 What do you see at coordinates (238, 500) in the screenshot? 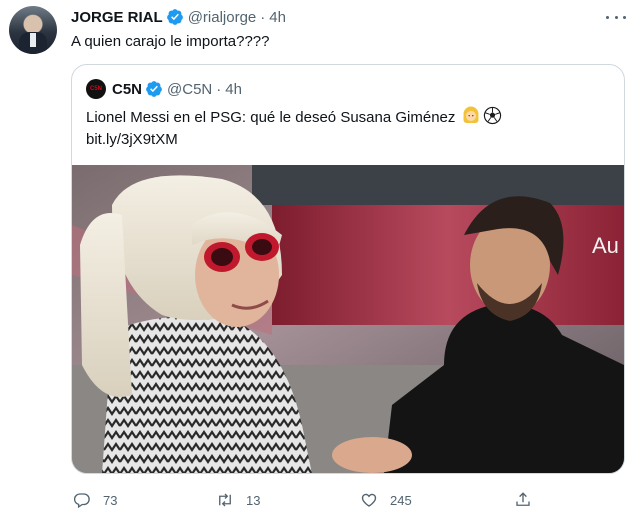
I see `retweet-button: 13` at bounding box center [238, 500].